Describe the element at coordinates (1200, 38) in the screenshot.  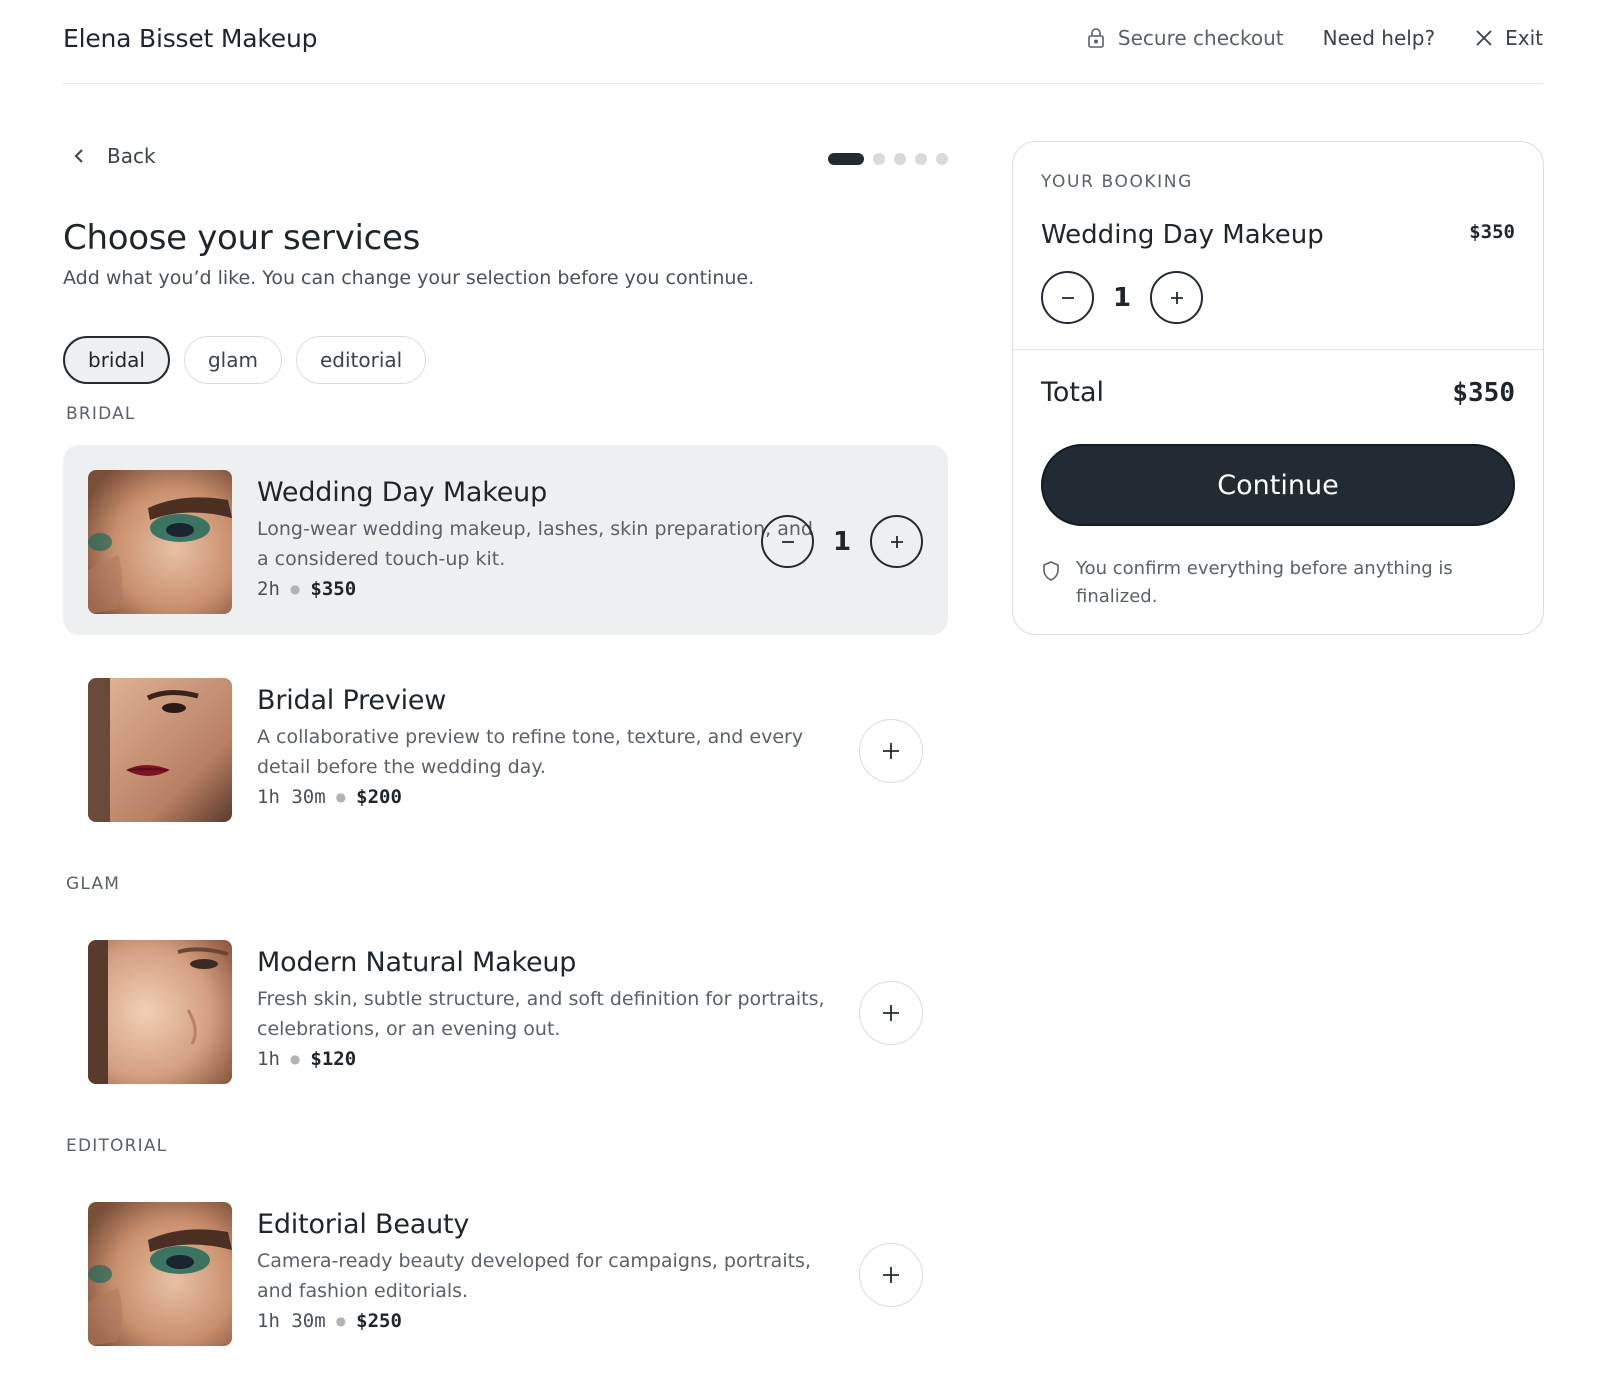
I see `secure-checkout-label: Secure checkout` at that location.